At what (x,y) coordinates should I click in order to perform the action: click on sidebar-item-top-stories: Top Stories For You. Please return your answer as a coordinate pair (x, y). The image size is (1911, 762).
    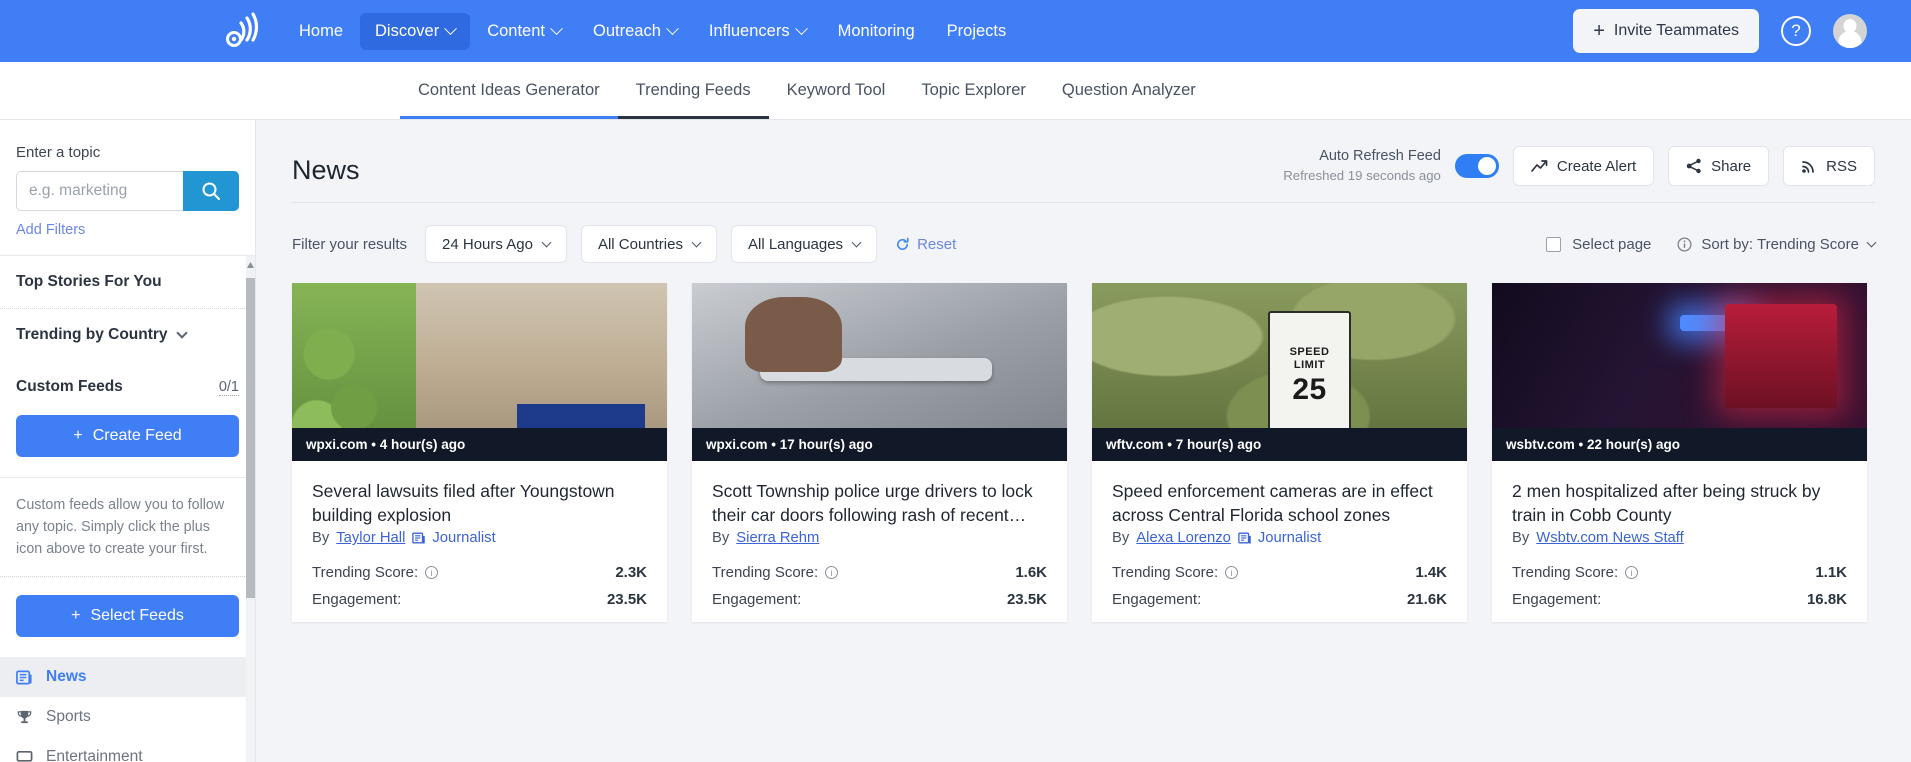
    Looking at the image, I should click on (127, 282).